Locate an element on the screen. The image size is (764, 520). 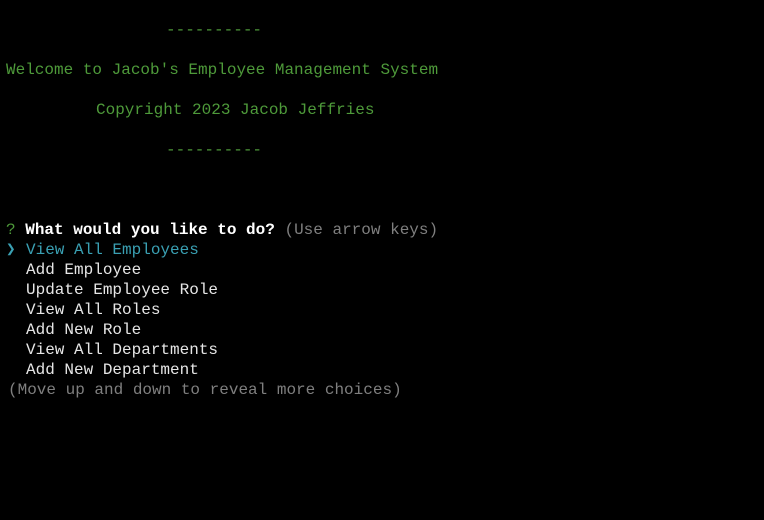
menu-choice-selected: ❯ View All Employees is located at coordinates (385, 250).